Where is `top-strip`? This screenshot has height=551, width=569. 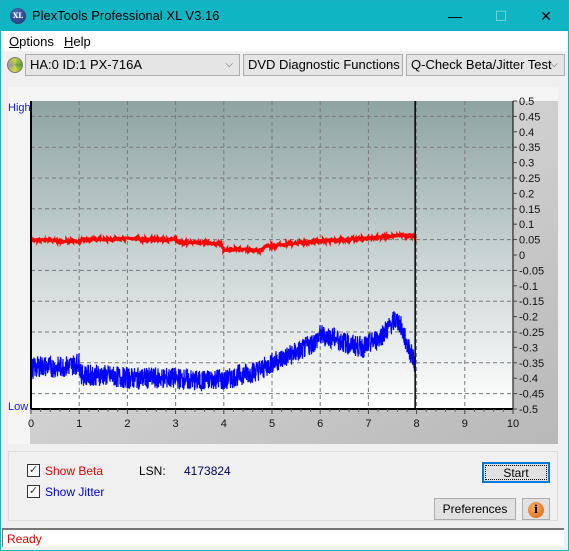
top-strip is located at coordinates (283, 97).